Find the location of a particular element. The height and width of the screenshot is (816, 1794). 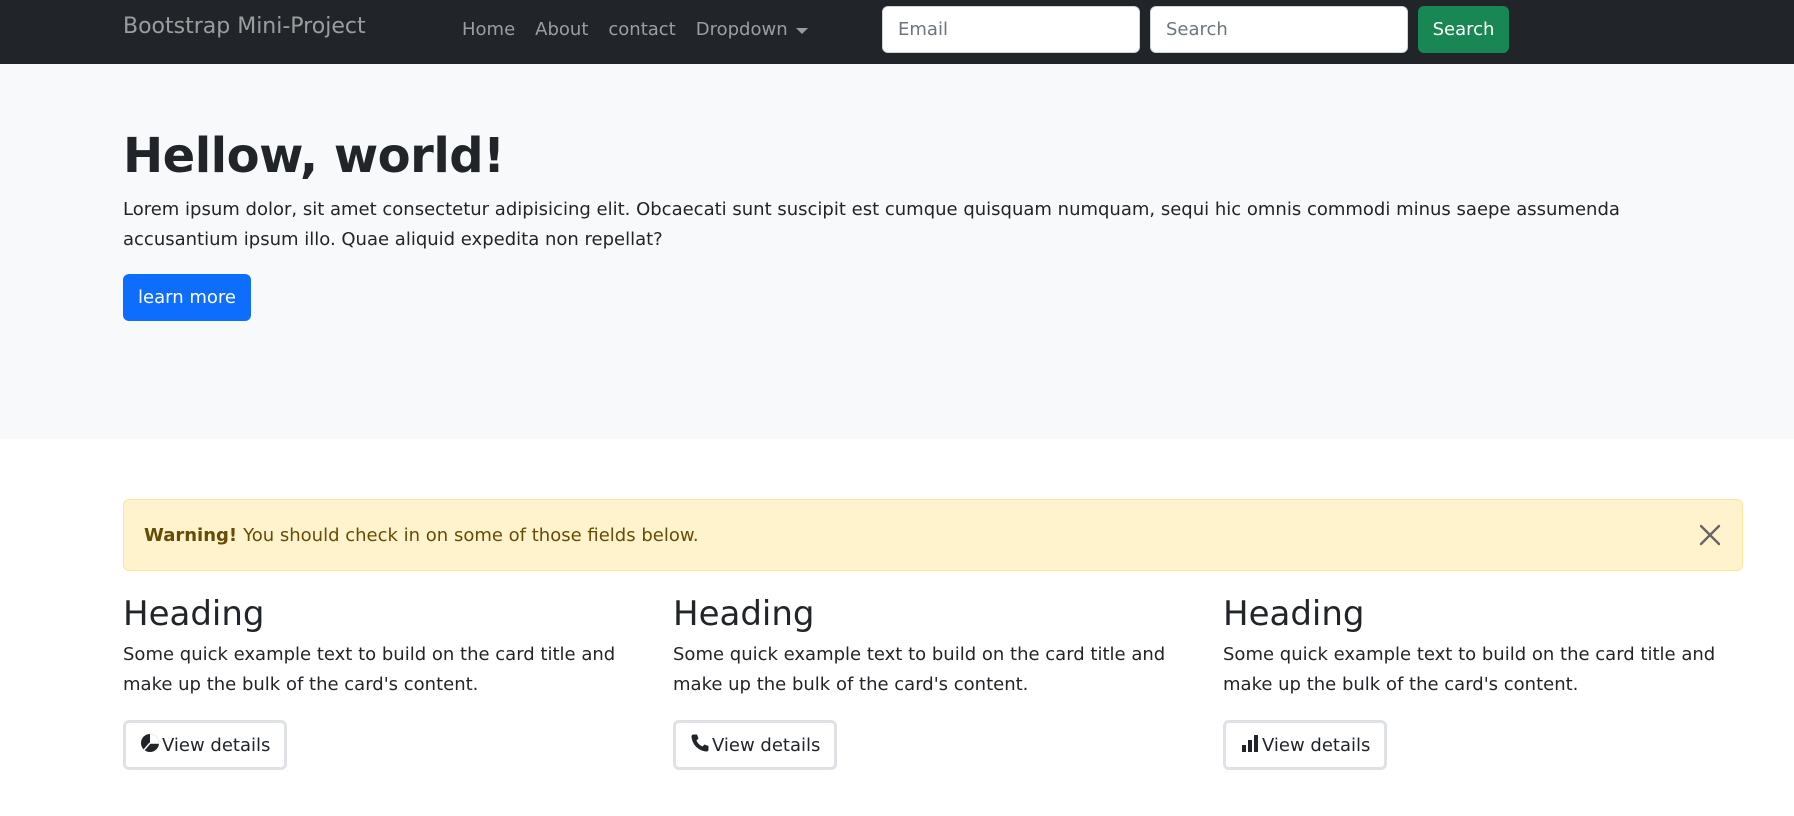

caret-down-icon is located at coordinates (801, 30).